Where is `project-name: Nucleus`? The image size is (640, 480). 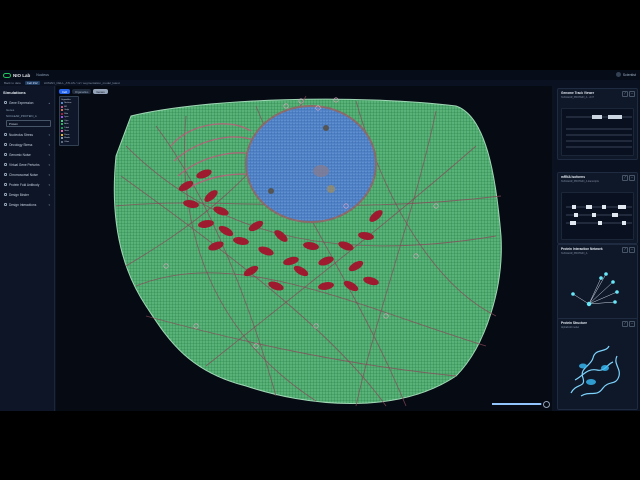 project-name: Nucleus is located at coordinates (42, 75).